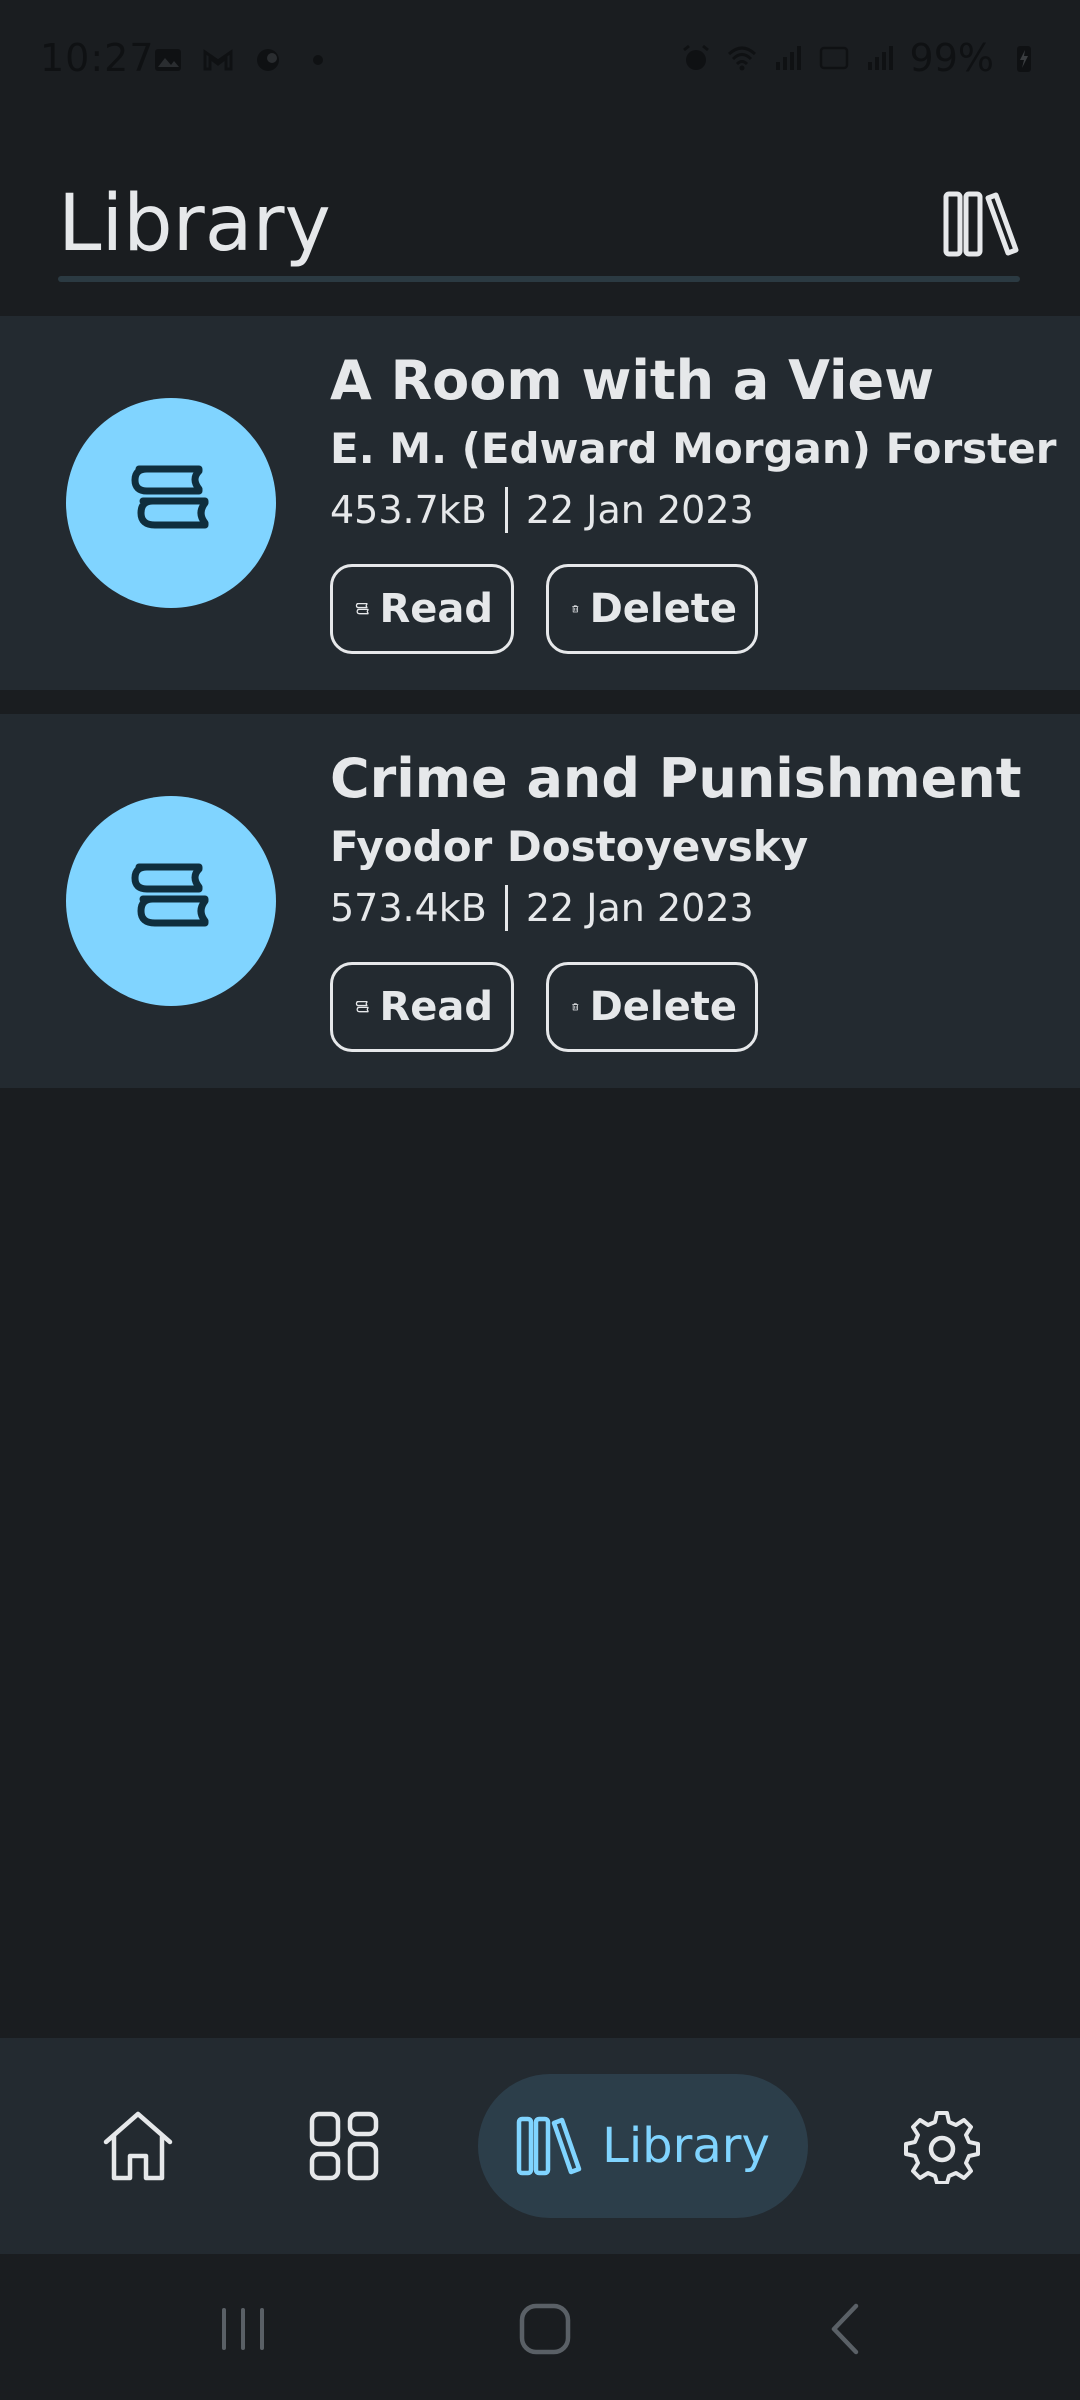  I want to click on status-notification-icons, so click(243, 60).